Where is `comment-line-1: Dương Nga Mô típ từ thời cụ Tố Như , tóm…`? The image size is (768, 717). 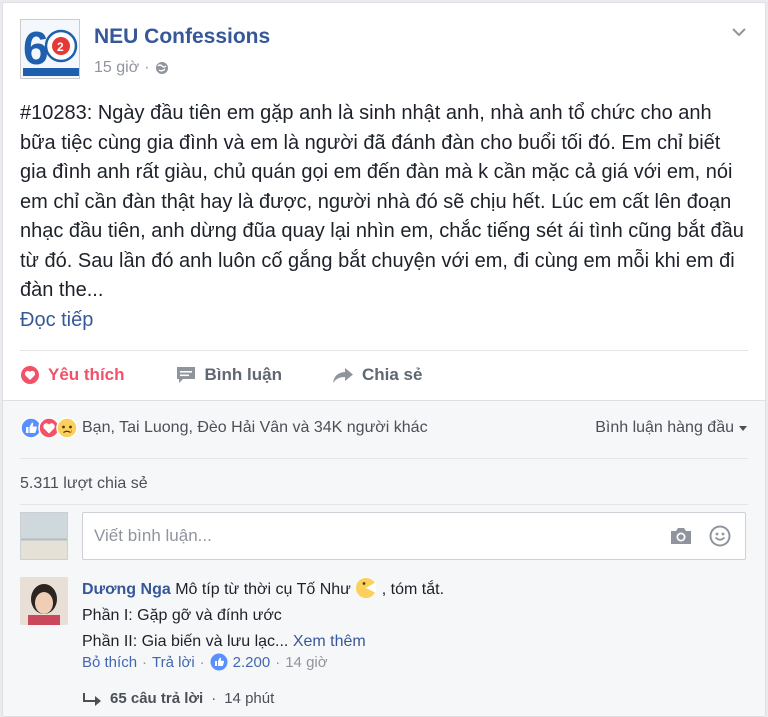
comment-line-1: Dương Nga Mô típ từ thời cụ Tố Như , tóm… is located at coordinates (412, 590).